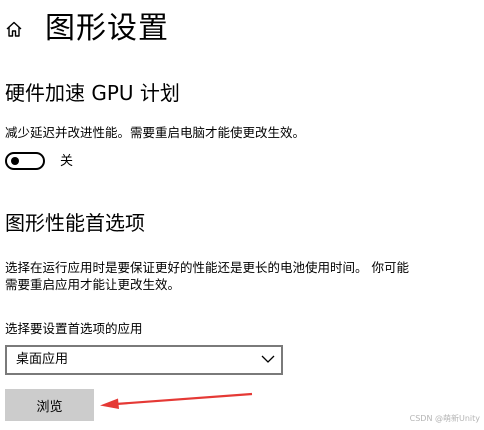  What do you see at coordinates (42, 359) in the screenshot?
I see `dropdown-selected-value: 桌面应用` at bounding box center [42, 359].